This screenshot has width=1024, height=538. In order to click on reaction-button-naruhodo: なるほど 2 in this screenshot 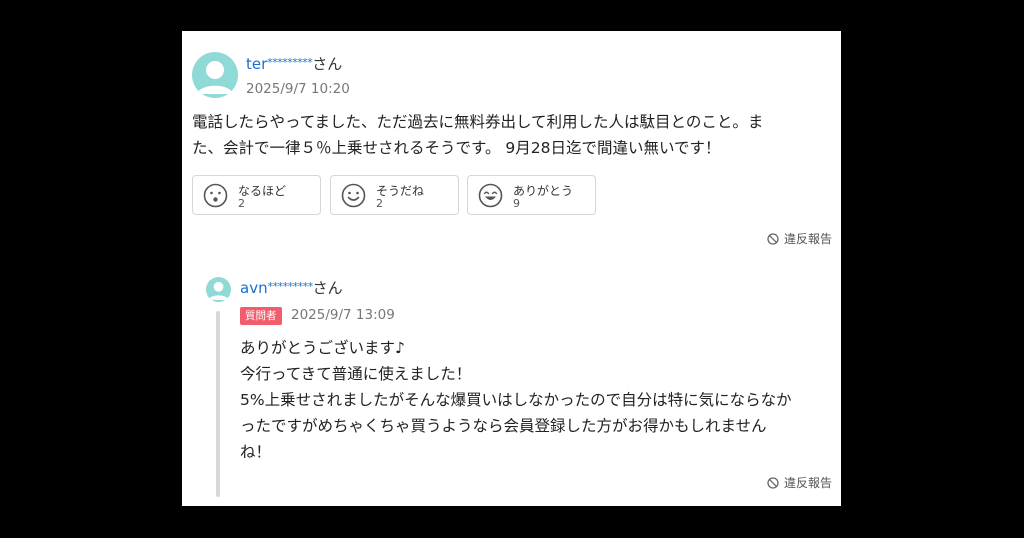, I will do `click(256, 195)`.